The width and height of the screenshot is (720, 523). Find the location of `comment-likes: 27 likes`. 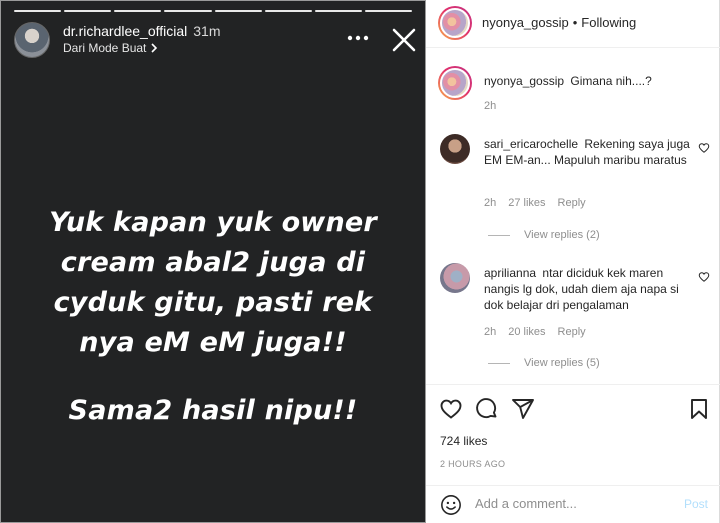

comment-likes: 27 likes is located at coordinates (526, 203).